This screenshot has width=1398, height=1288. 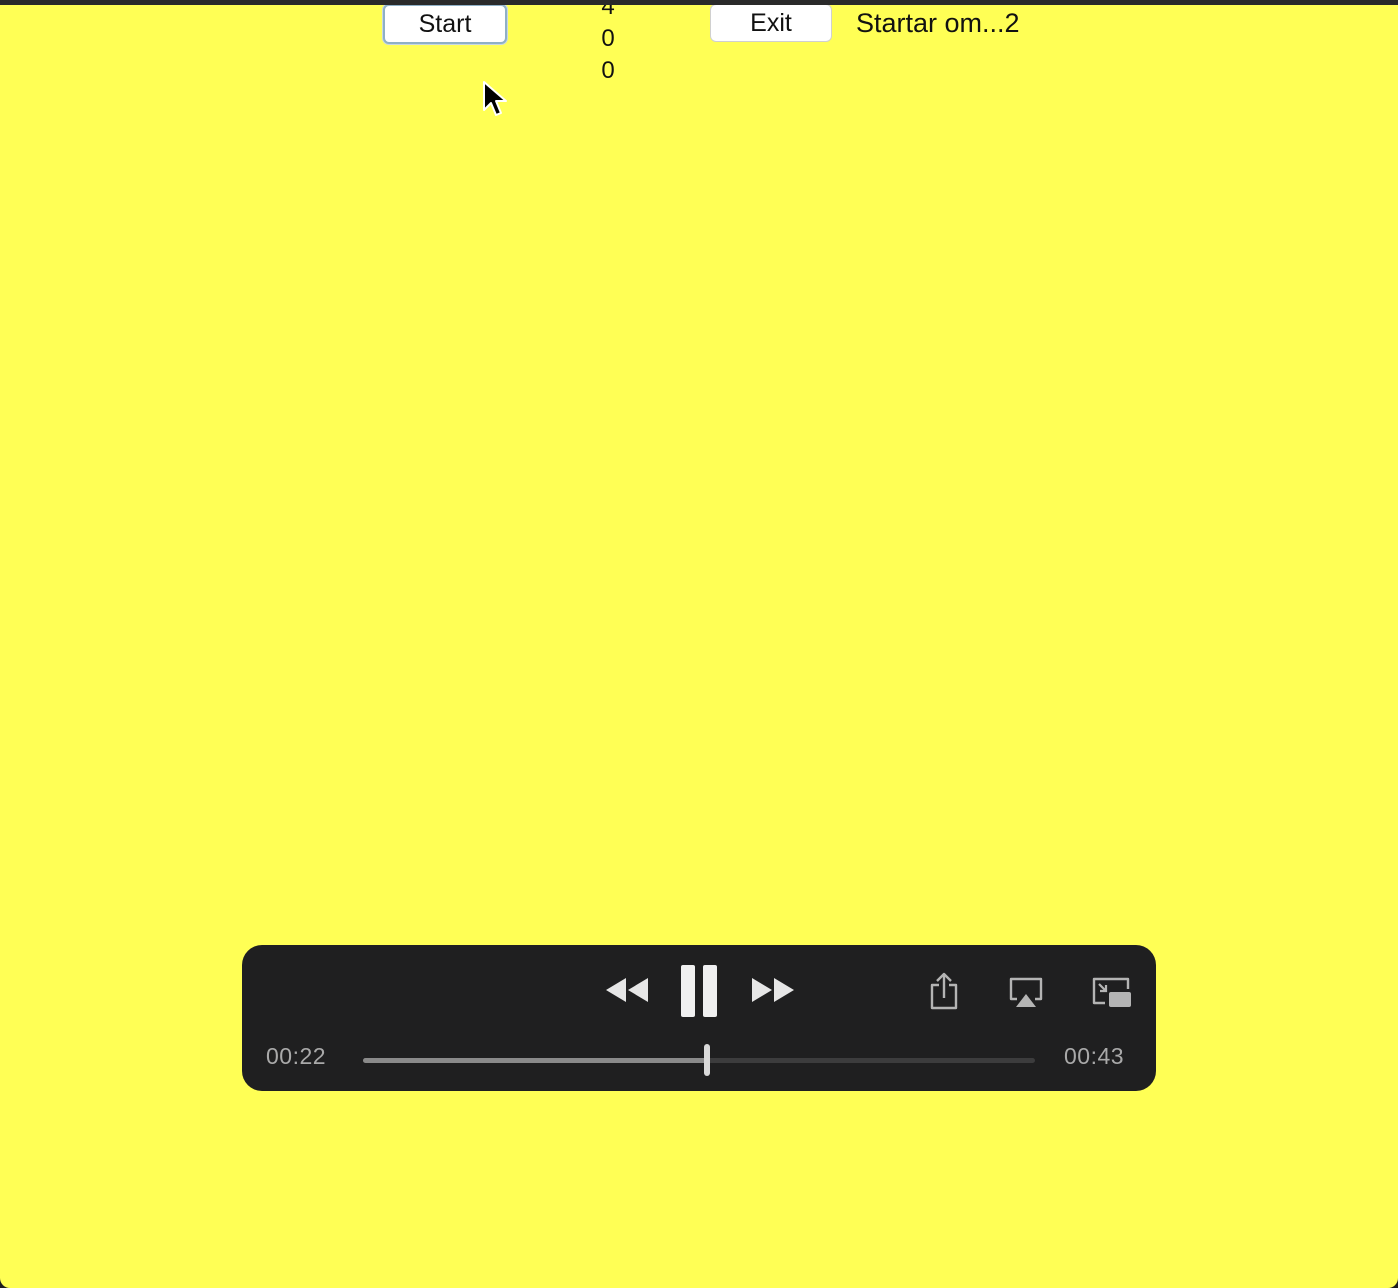 I want to click on picture-in-picture-icon, so click(x=1111, y=992).